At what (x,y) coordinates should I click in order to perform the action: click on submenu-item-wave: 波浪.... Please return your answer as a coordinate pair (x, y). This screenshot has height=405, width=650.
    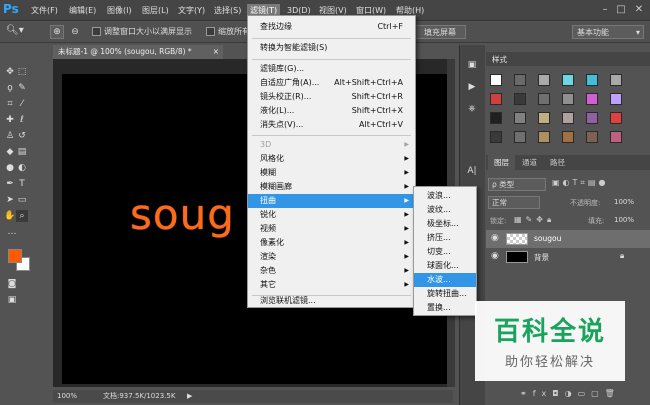
    Looking at the image, I should click on (445, 196).